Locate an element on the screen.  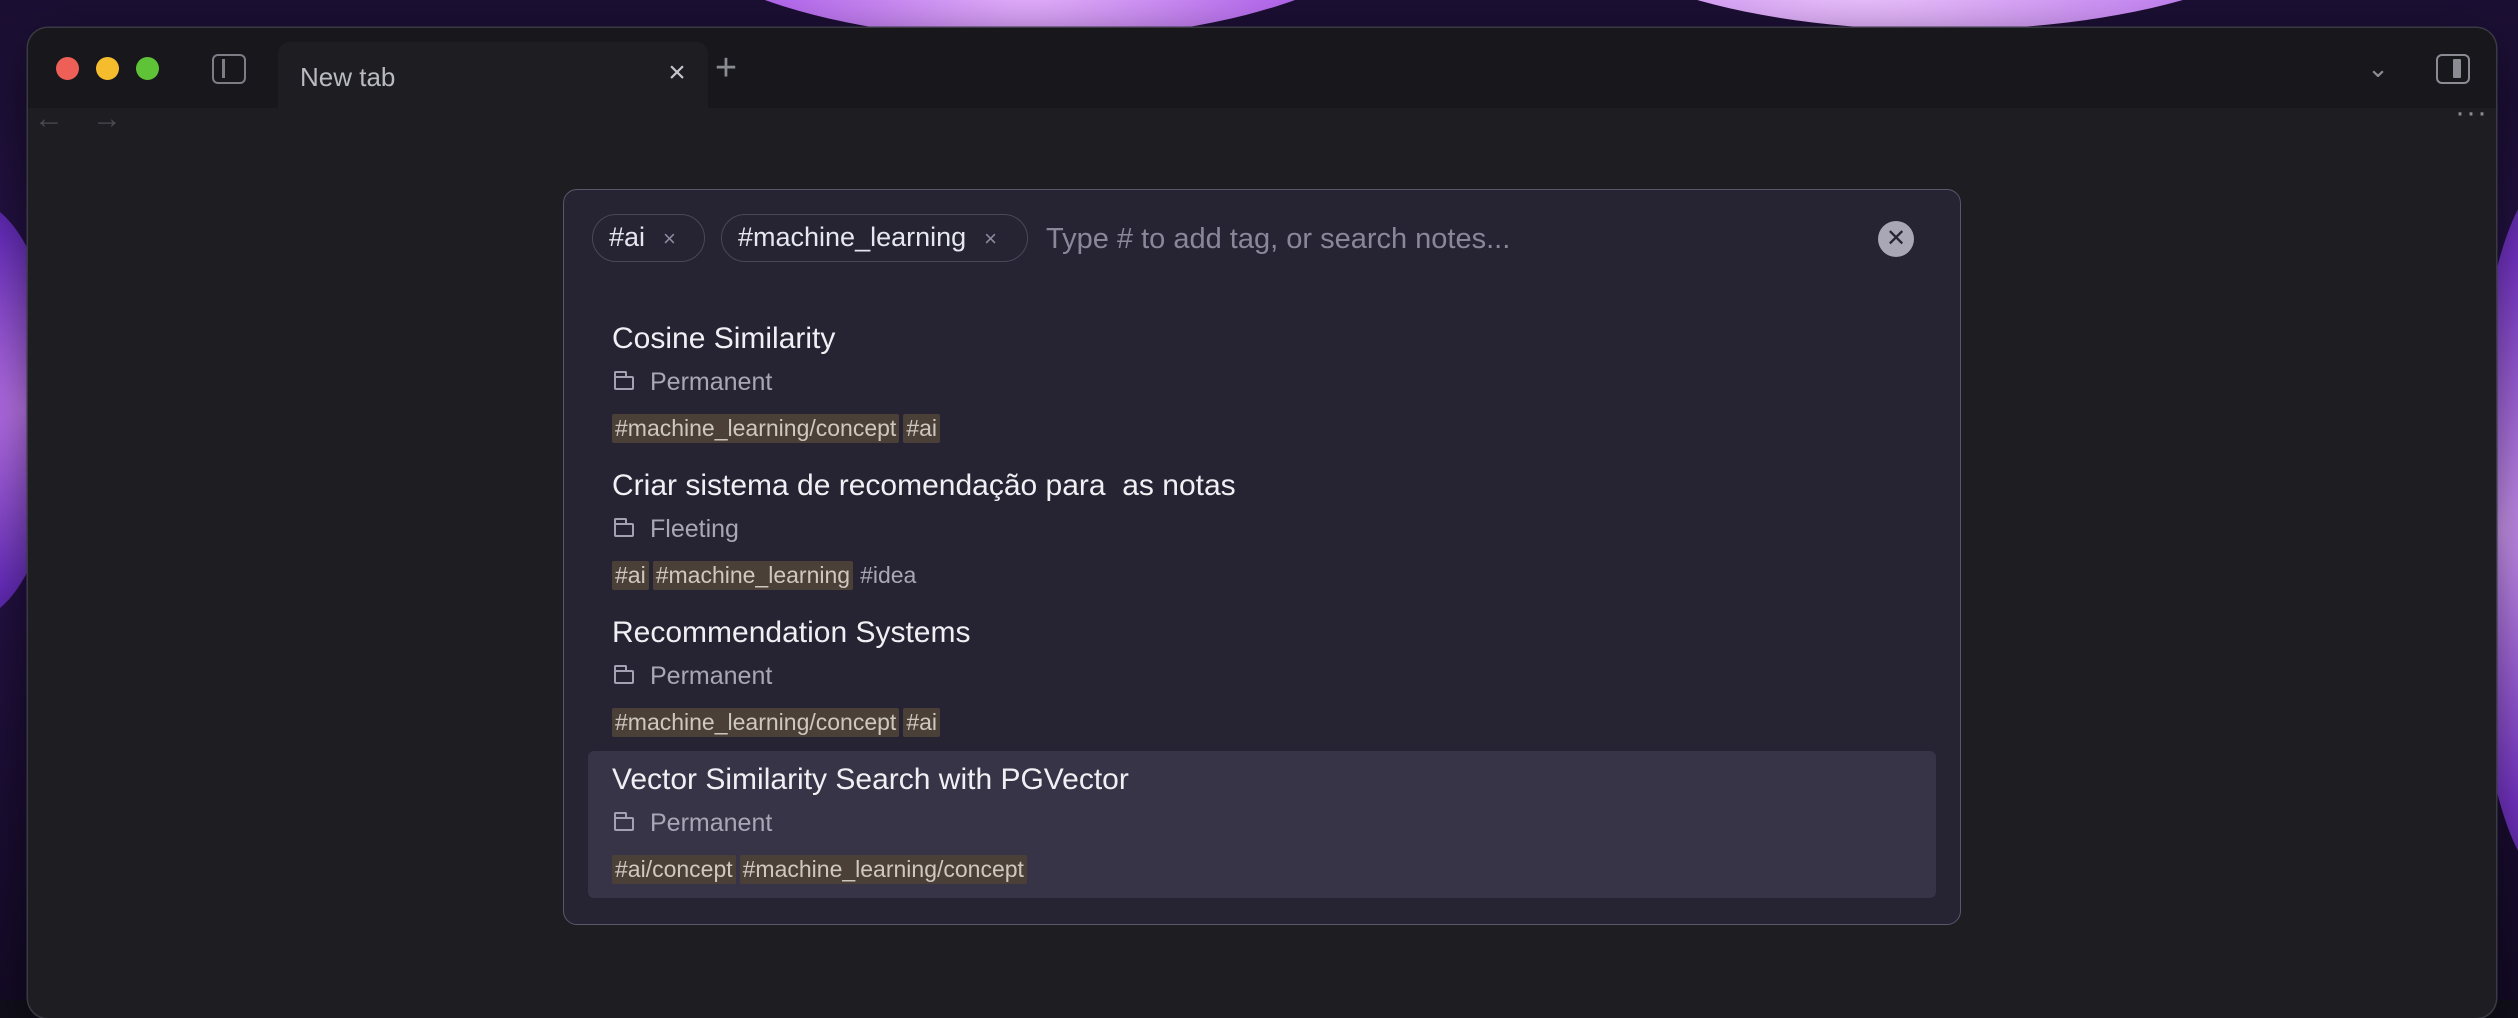
close-window-button is located at coordinates (67, 68).